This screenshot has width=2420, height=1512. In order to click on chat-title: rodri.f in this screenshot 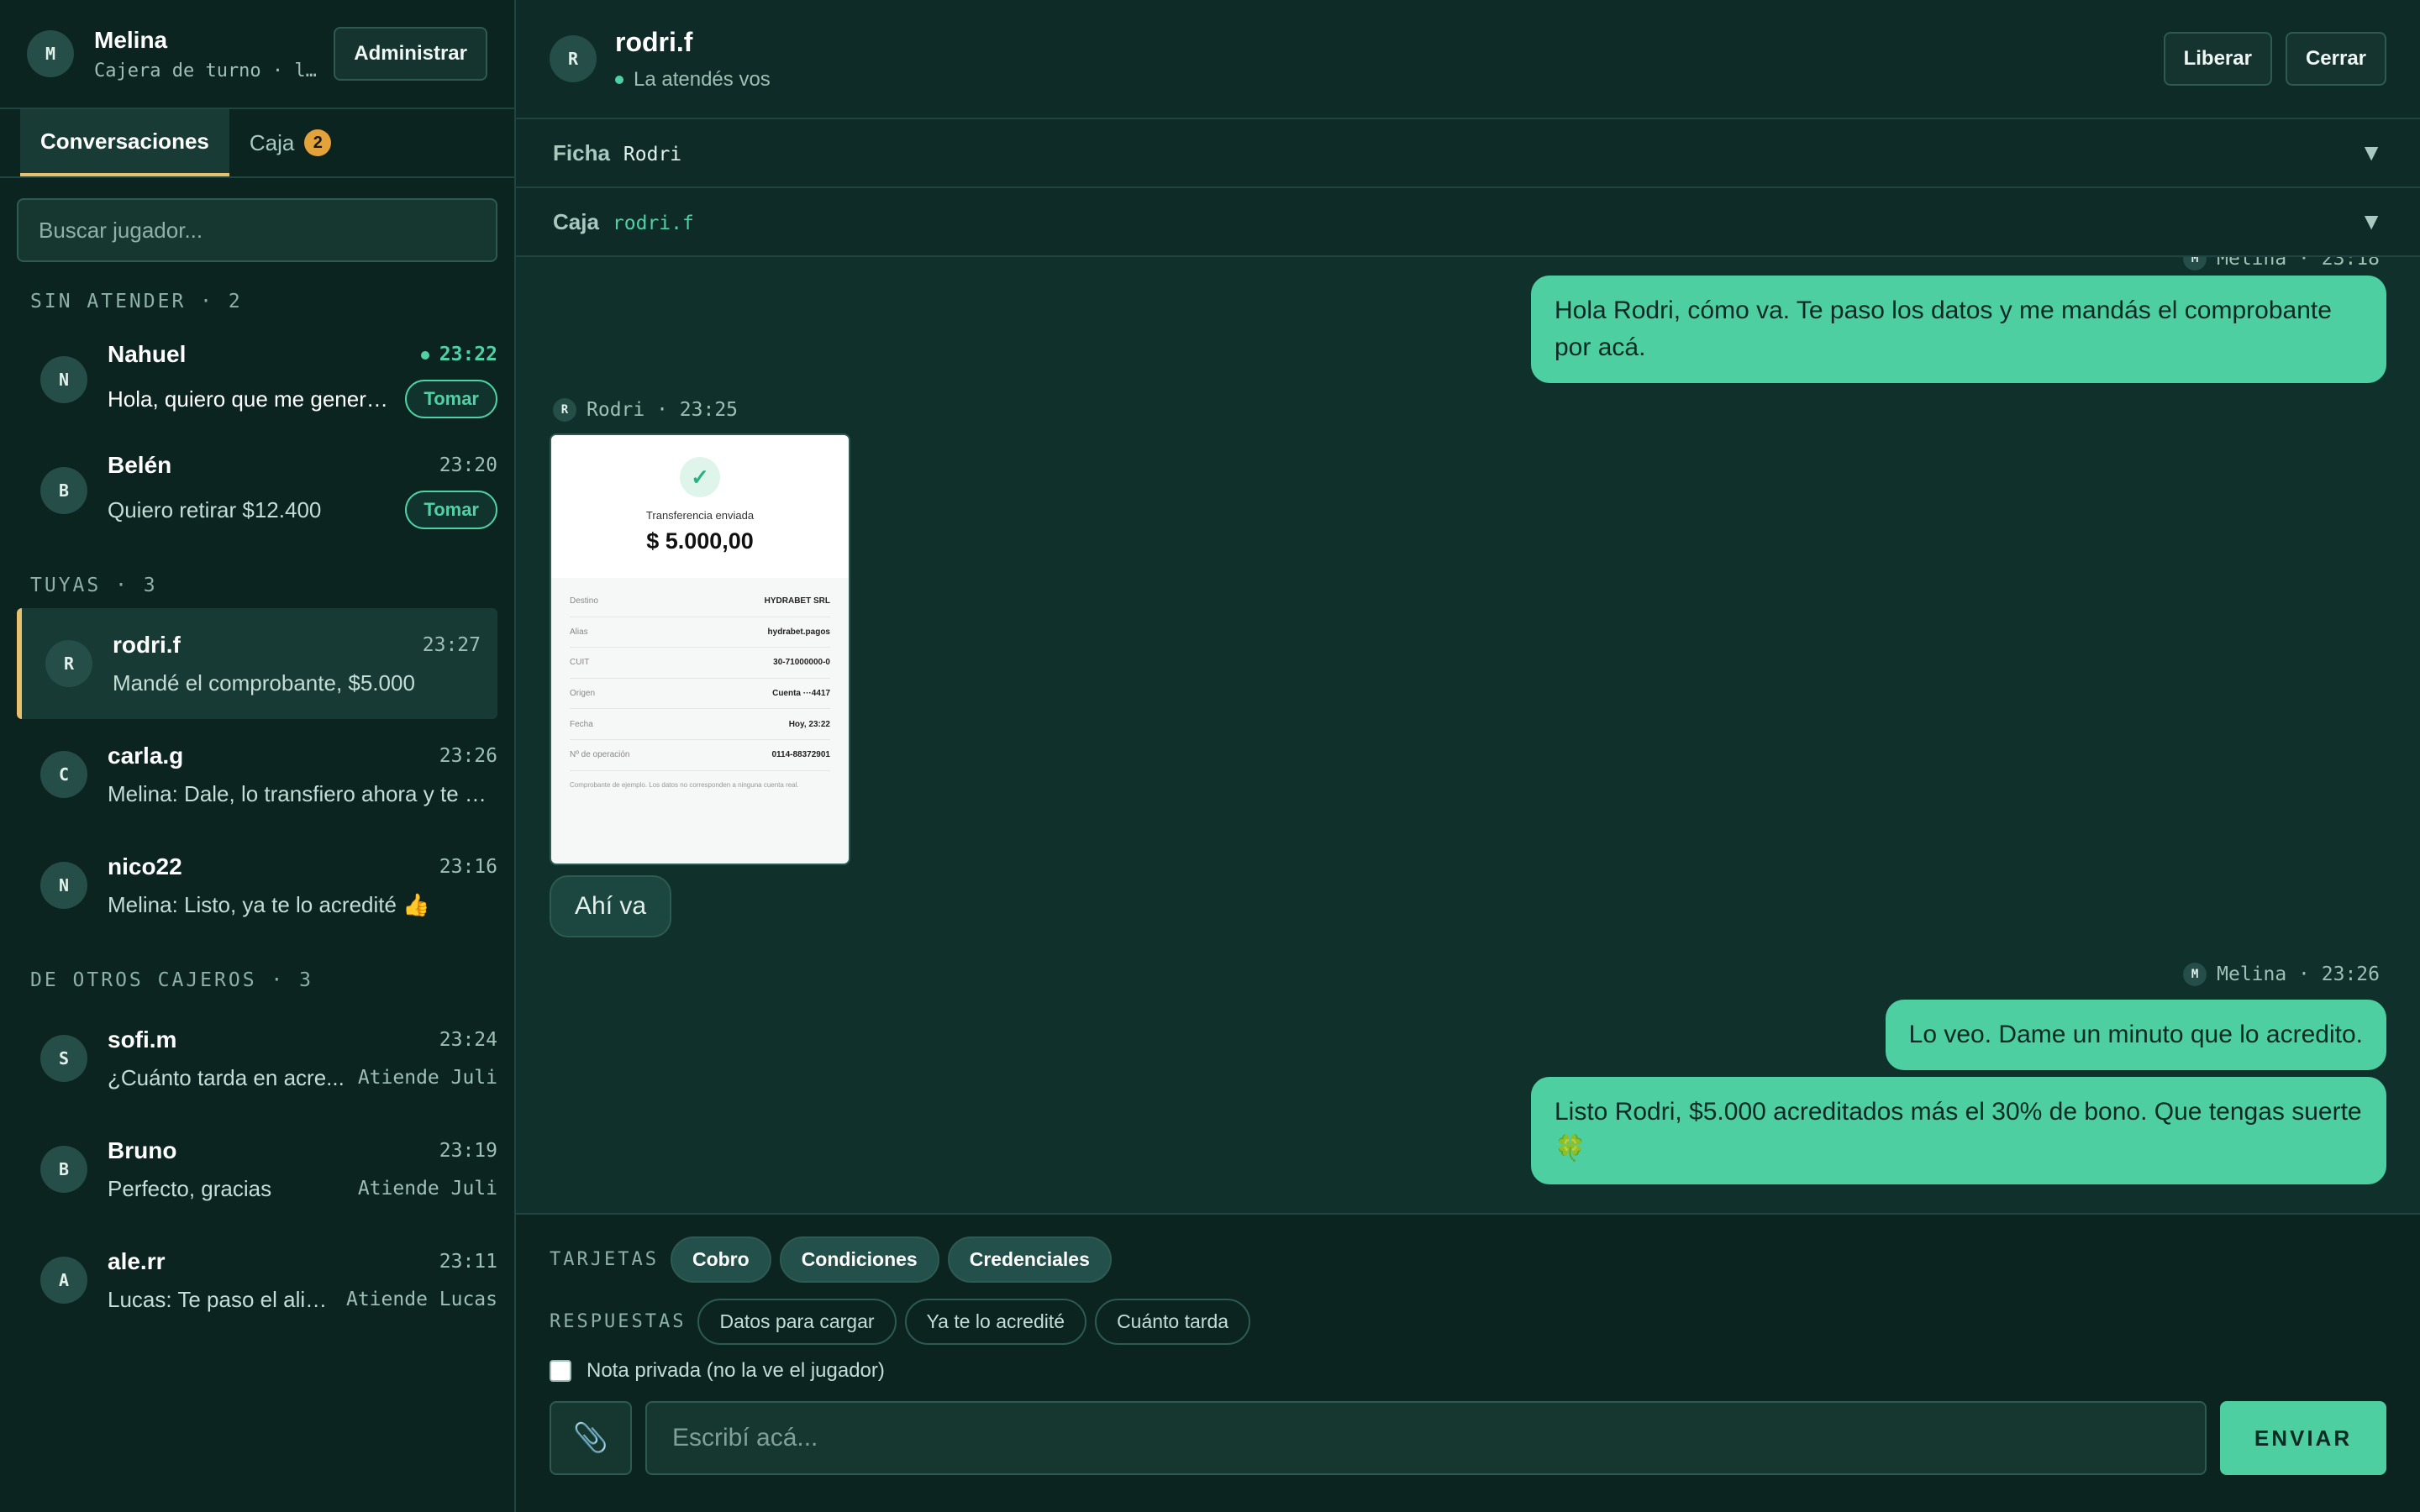, I will do `click(654, 41)`.